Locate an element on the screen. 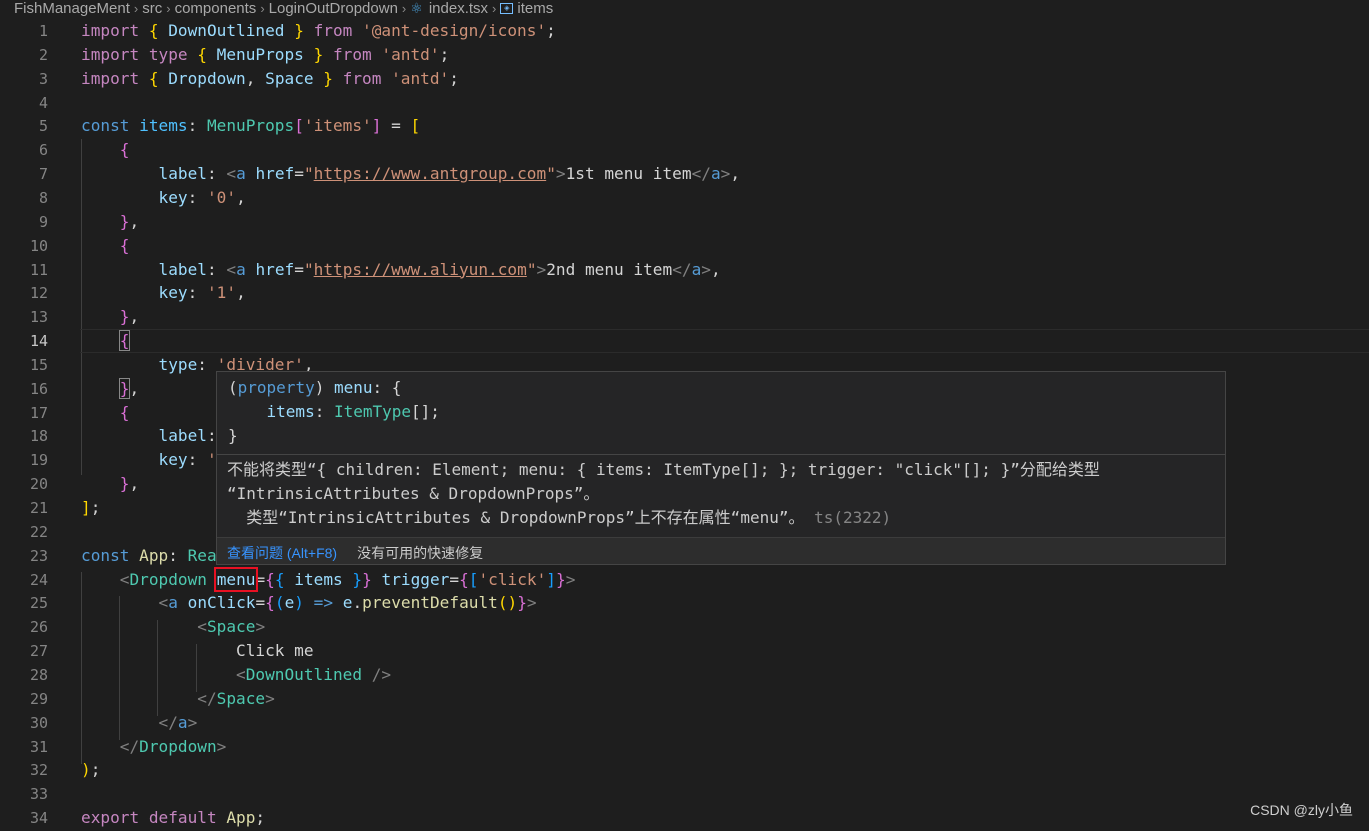 This screenshot has width=1369, height=831. react-file-icon: ⚛ is located at coordinates (416, 8).